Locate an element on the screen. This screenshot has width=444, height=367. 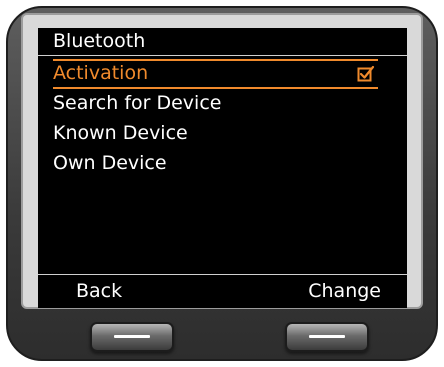
menu-item-label: Activation is located at coordinates (101, 73).